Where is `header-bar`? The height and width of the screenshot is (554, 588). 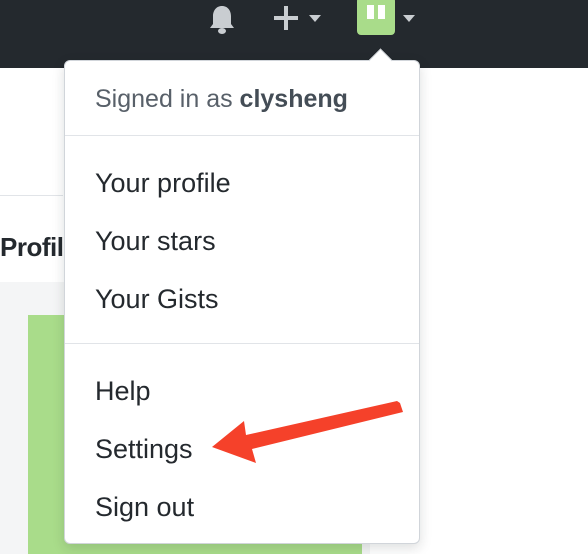 header-bar is located at coordinates (294, 34).